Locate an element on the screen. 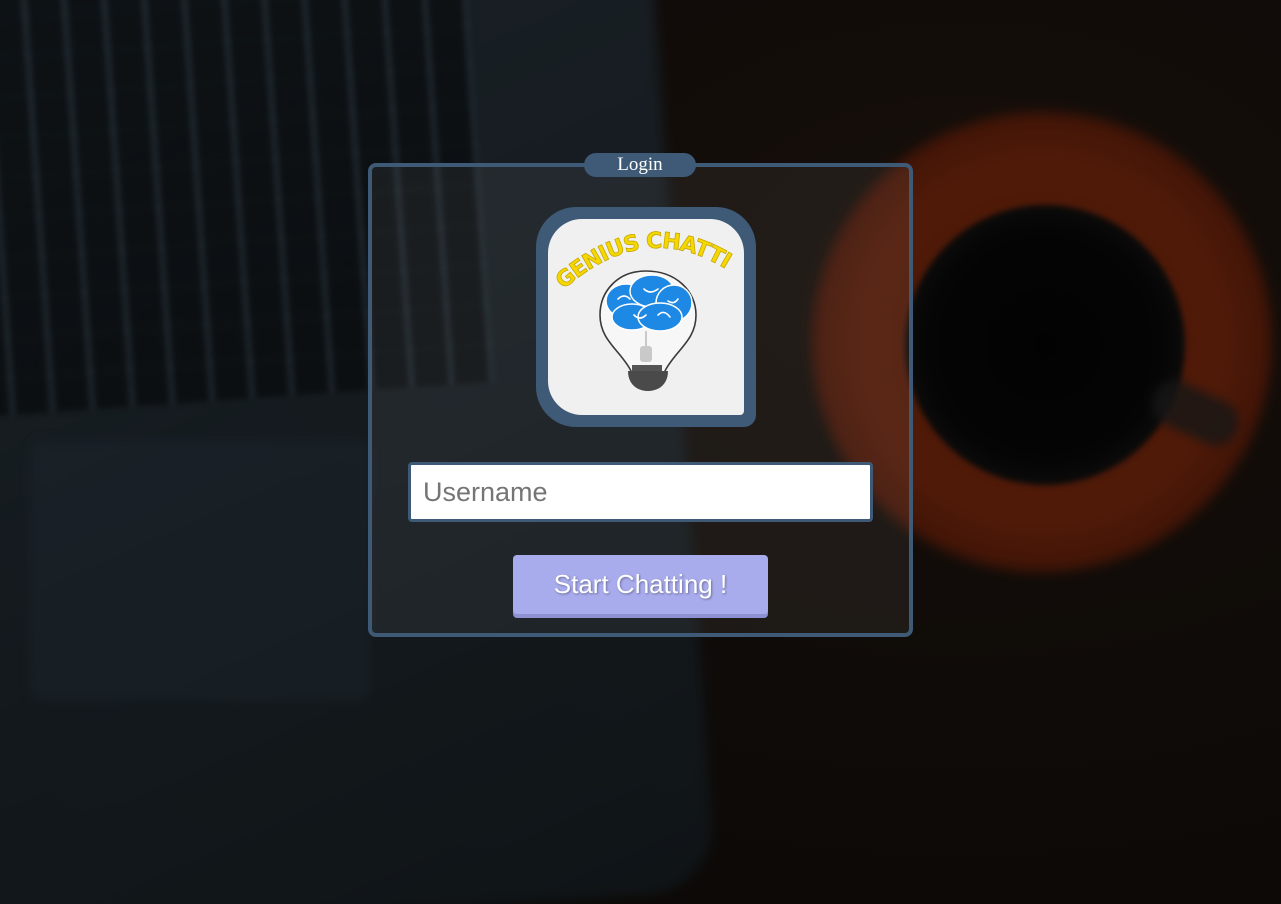  start-chatting-button: Start Chatting ! is located at coordinates (640, 584).